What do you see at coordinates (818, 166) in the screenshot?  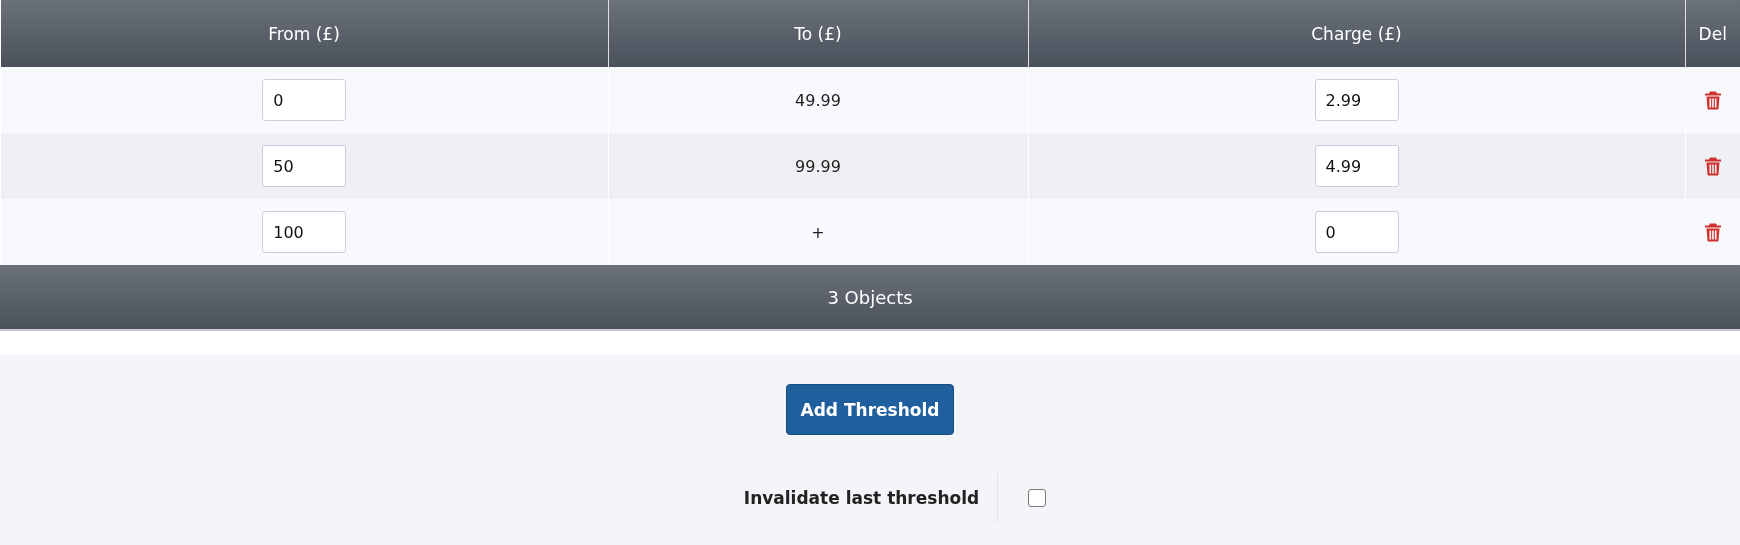 I see `table-cell: 99.99` at bounding box center [818, 166].